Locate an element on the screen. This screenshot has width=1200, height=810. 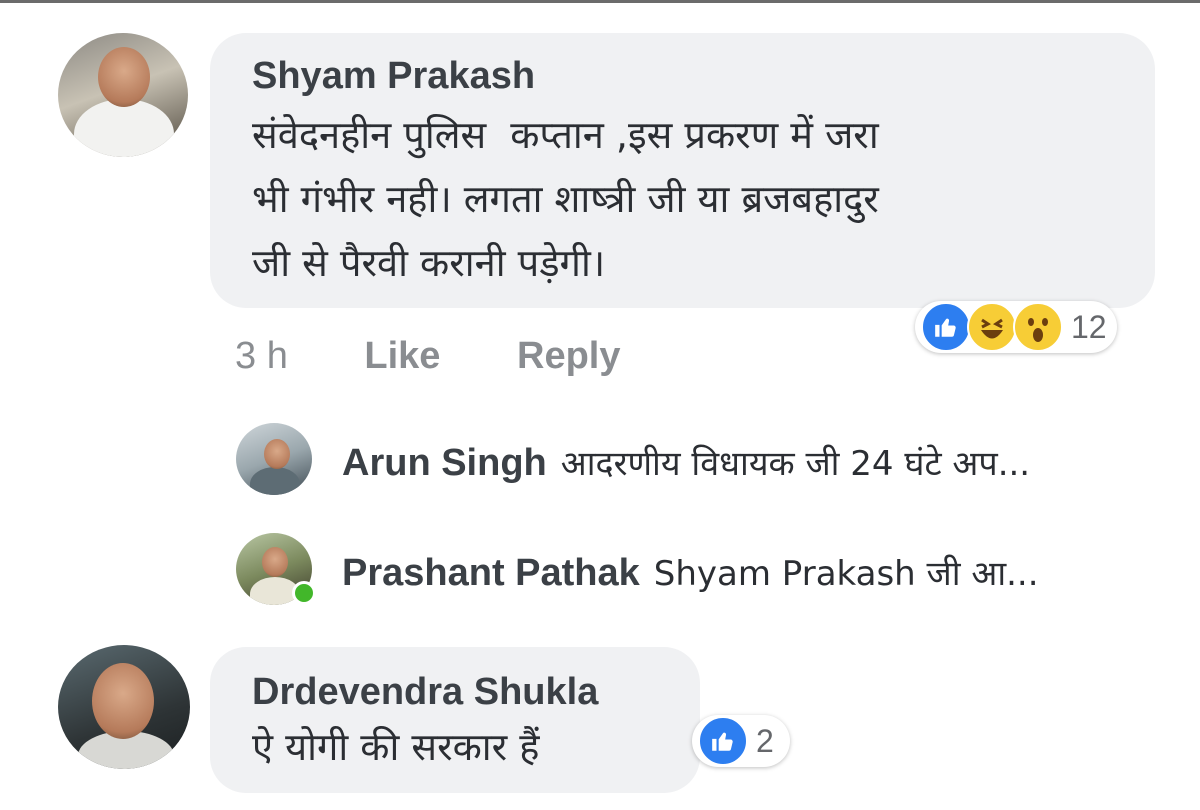
comment-text: ऐ योगी की सरकार हैं is located at coordinates (396, 747).